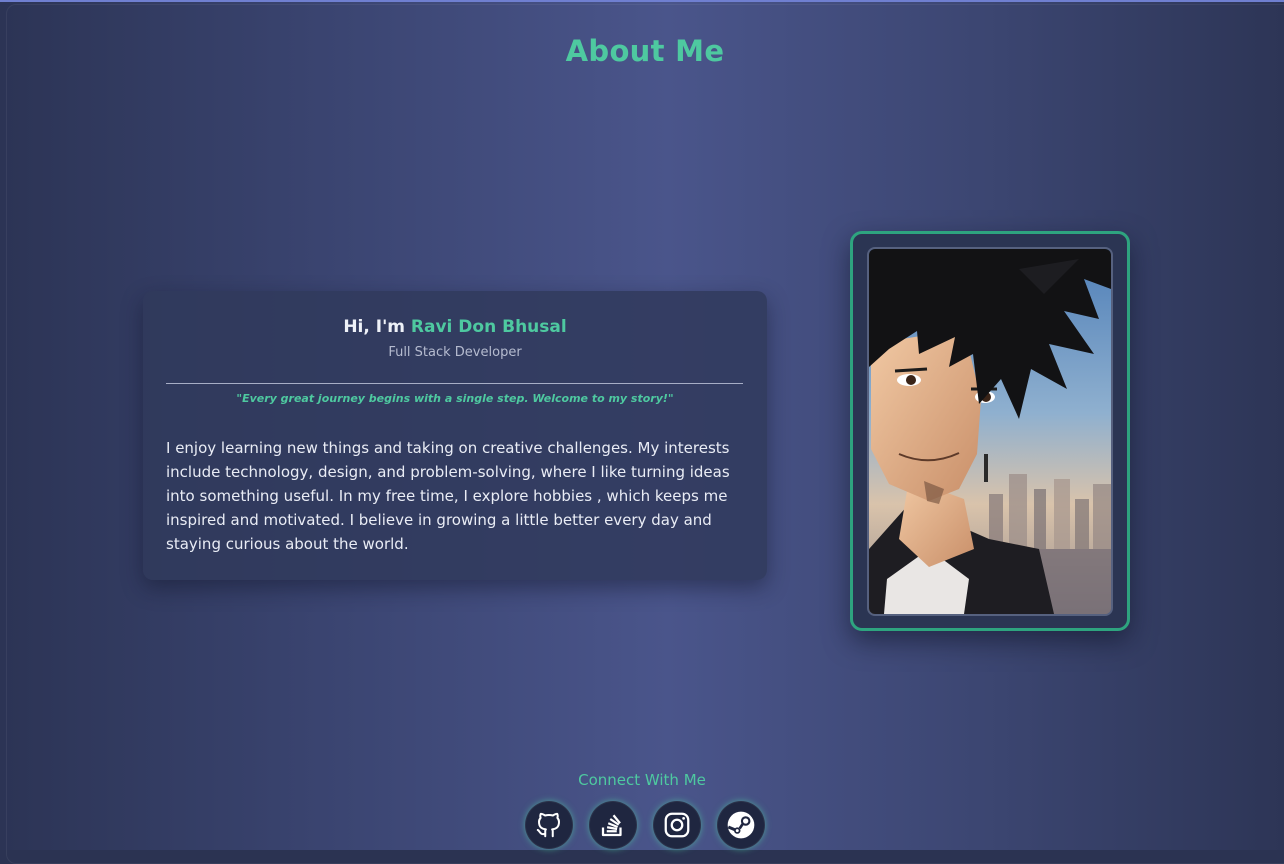 The height and width of the screenshot is (864, 1284). I want to click on instagram-icon, so click(677, 825).